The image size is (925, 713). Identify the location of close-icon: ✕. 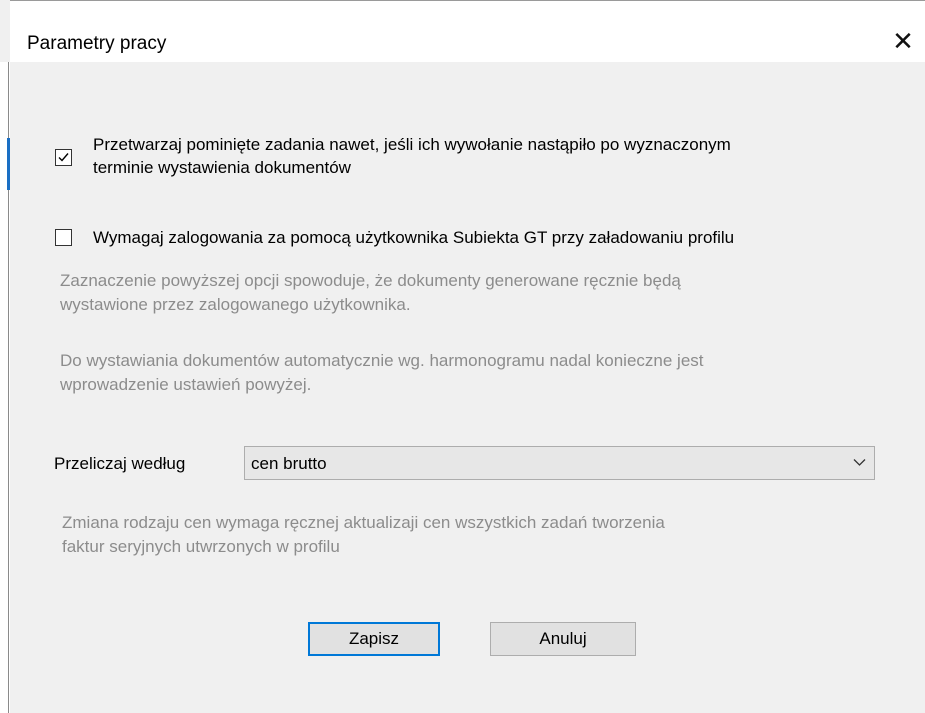
(903, 44).